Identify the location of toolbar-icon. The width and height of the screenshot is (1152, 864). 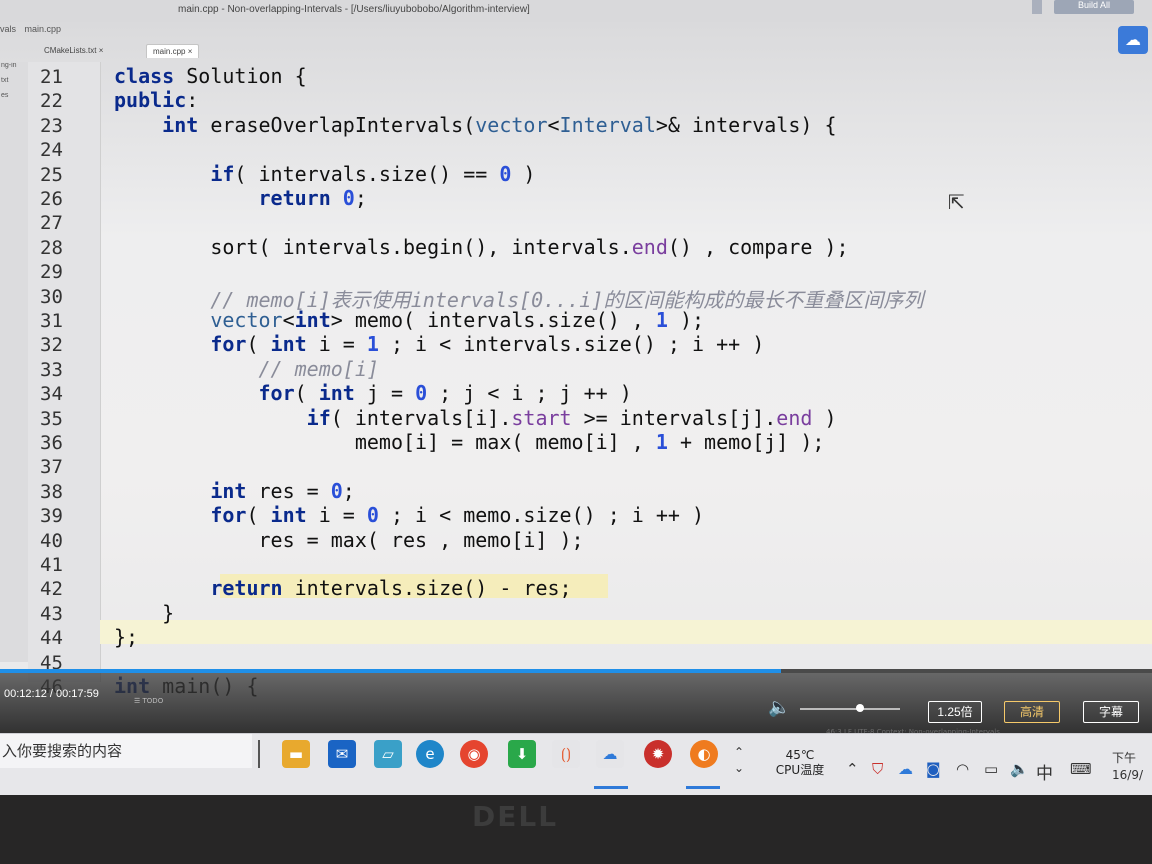
(1037, 7).